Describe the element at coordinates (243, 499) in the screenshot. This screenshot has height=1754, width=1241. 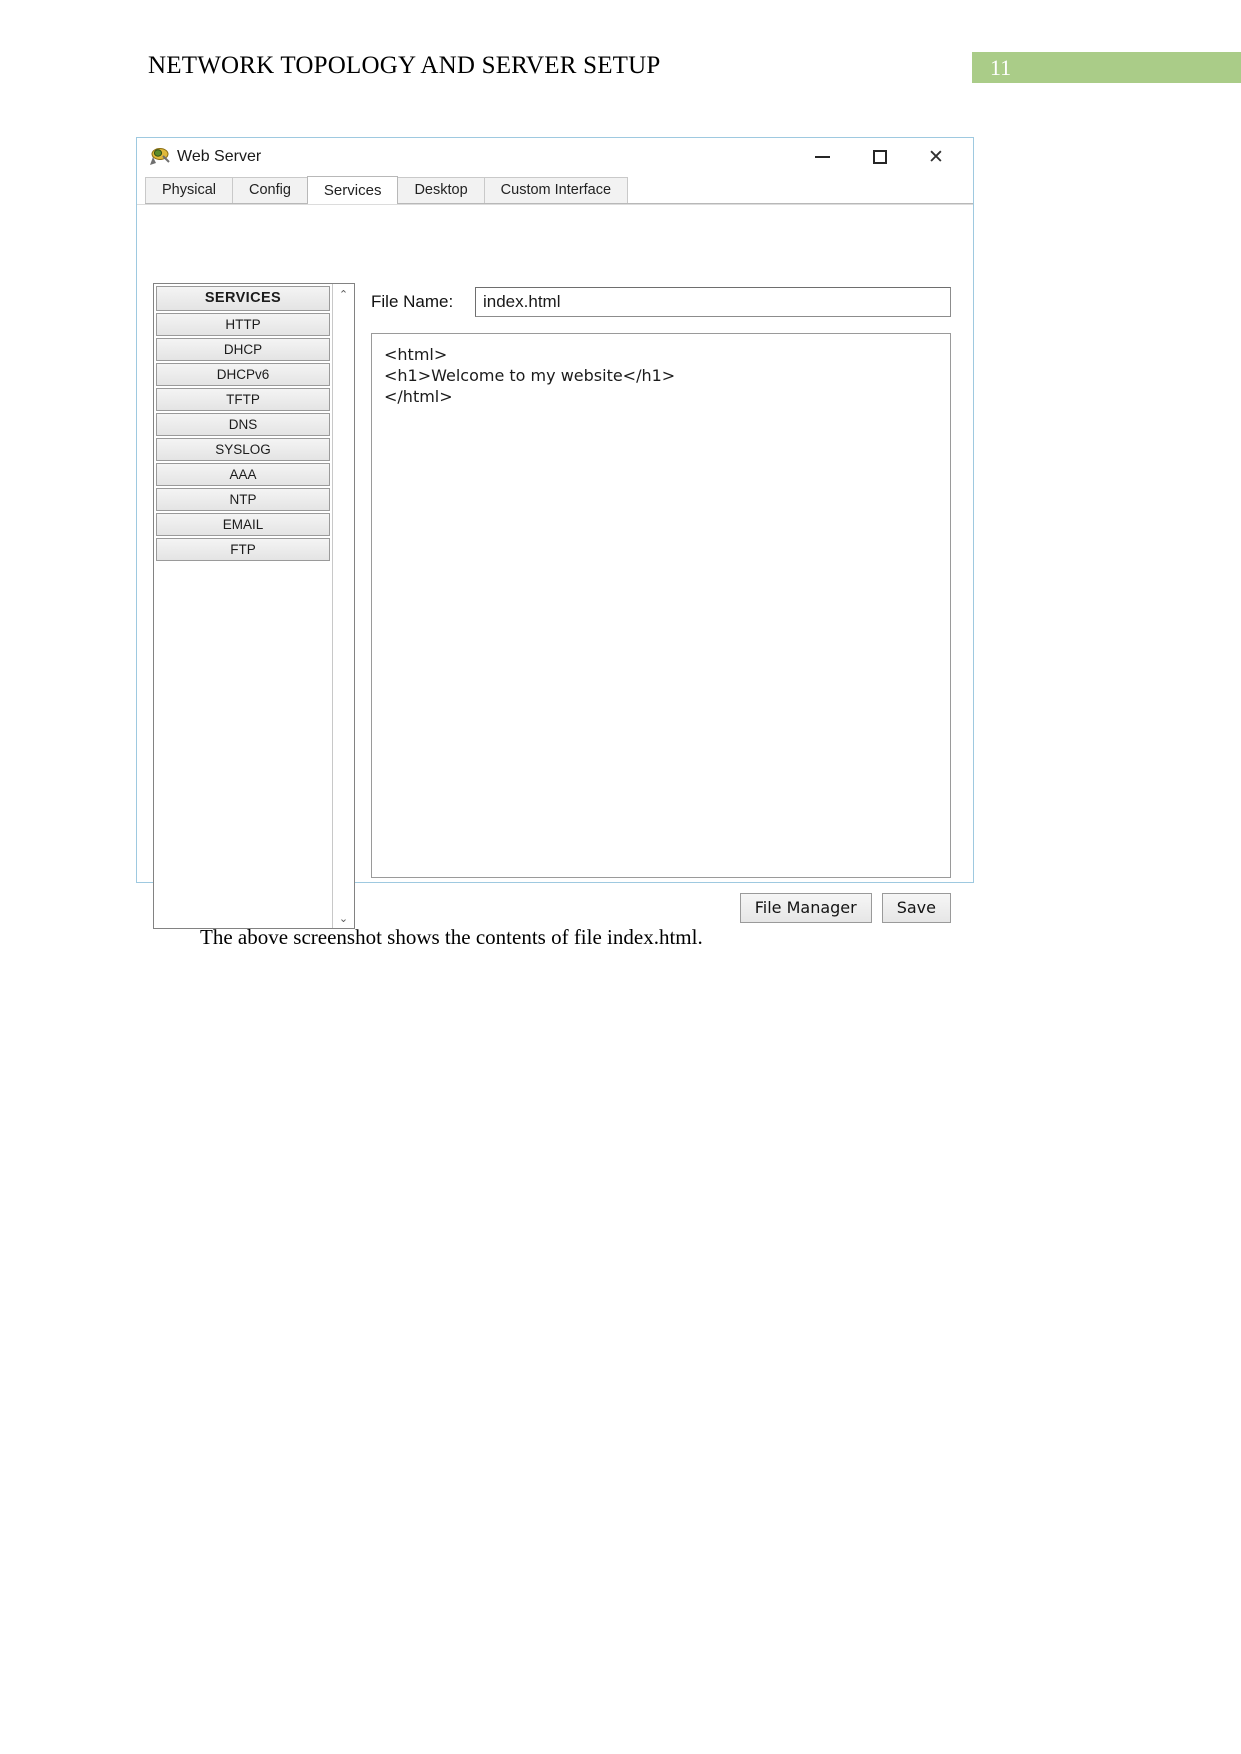
I see `sidebar-item-ntp: NTP` at that location.